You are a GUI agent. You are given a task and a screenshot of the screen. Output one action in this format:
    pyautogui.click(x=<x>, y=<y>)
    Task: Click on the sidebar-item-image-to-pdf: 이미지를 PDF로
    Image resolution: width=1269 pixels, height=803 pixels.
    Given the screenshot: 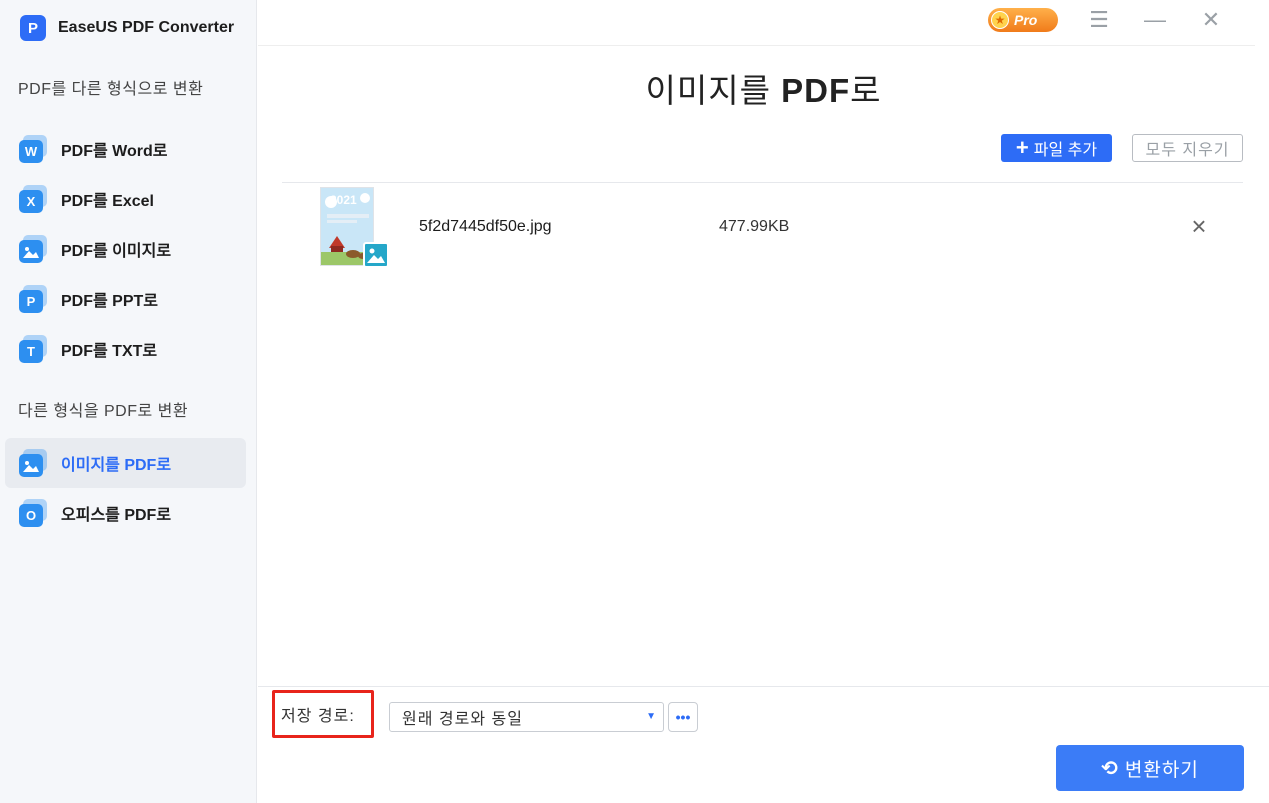 What is the action you would take?
    pyautogui.click(x=125, y=463)
    